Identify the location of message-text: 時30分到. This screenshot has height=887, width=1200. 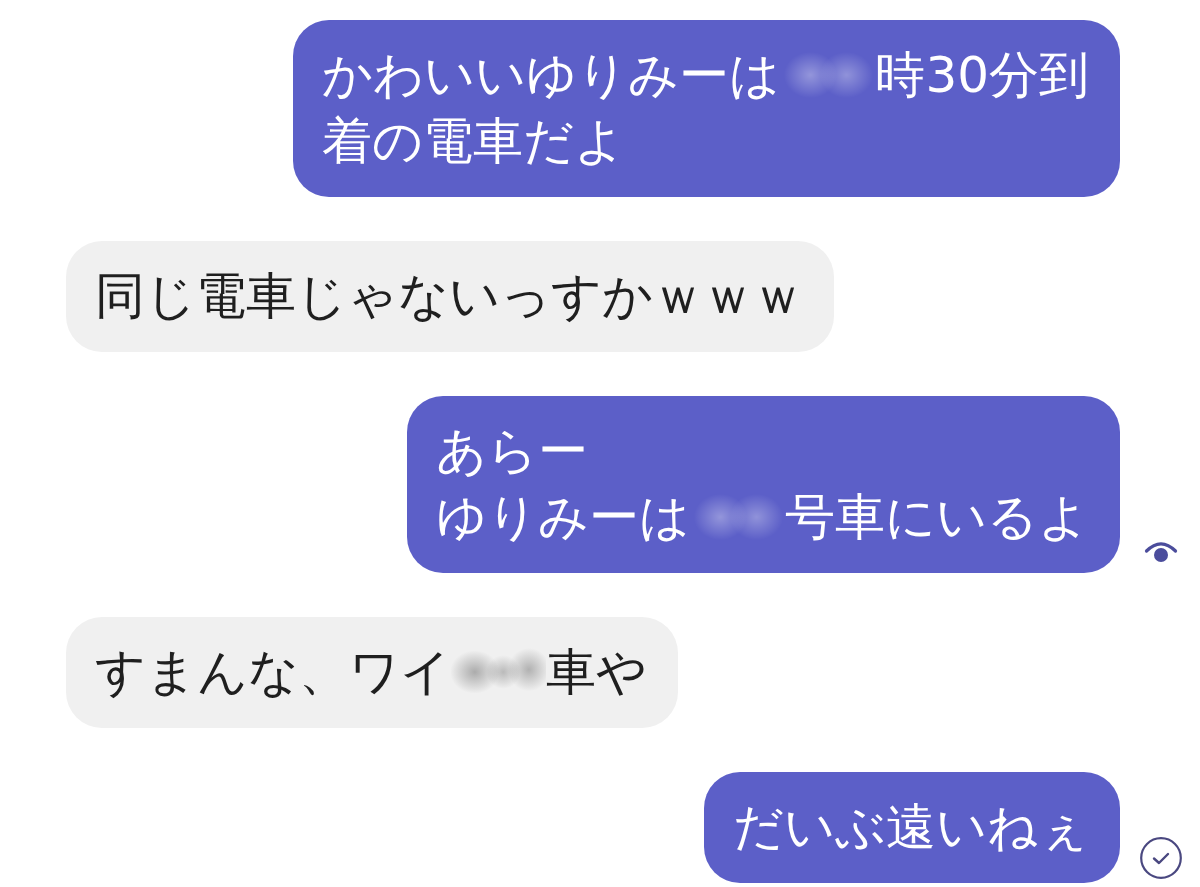
(982, 75).